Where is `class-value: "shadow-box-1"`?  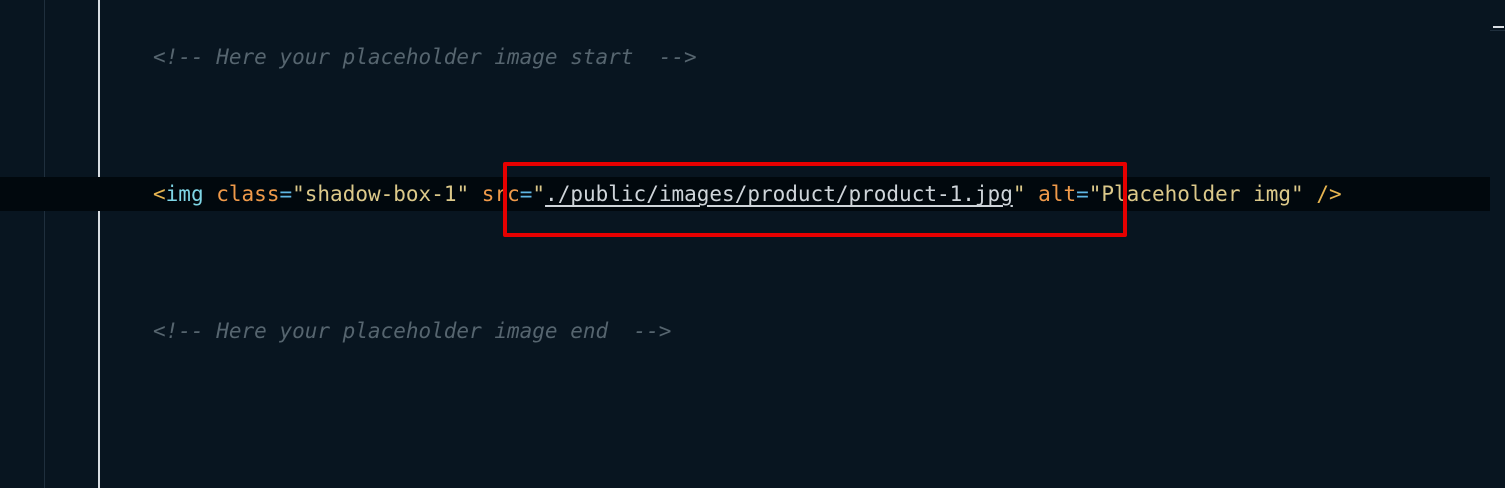 class-value: "shadow-box-1" is located at coordinates (381, 194).